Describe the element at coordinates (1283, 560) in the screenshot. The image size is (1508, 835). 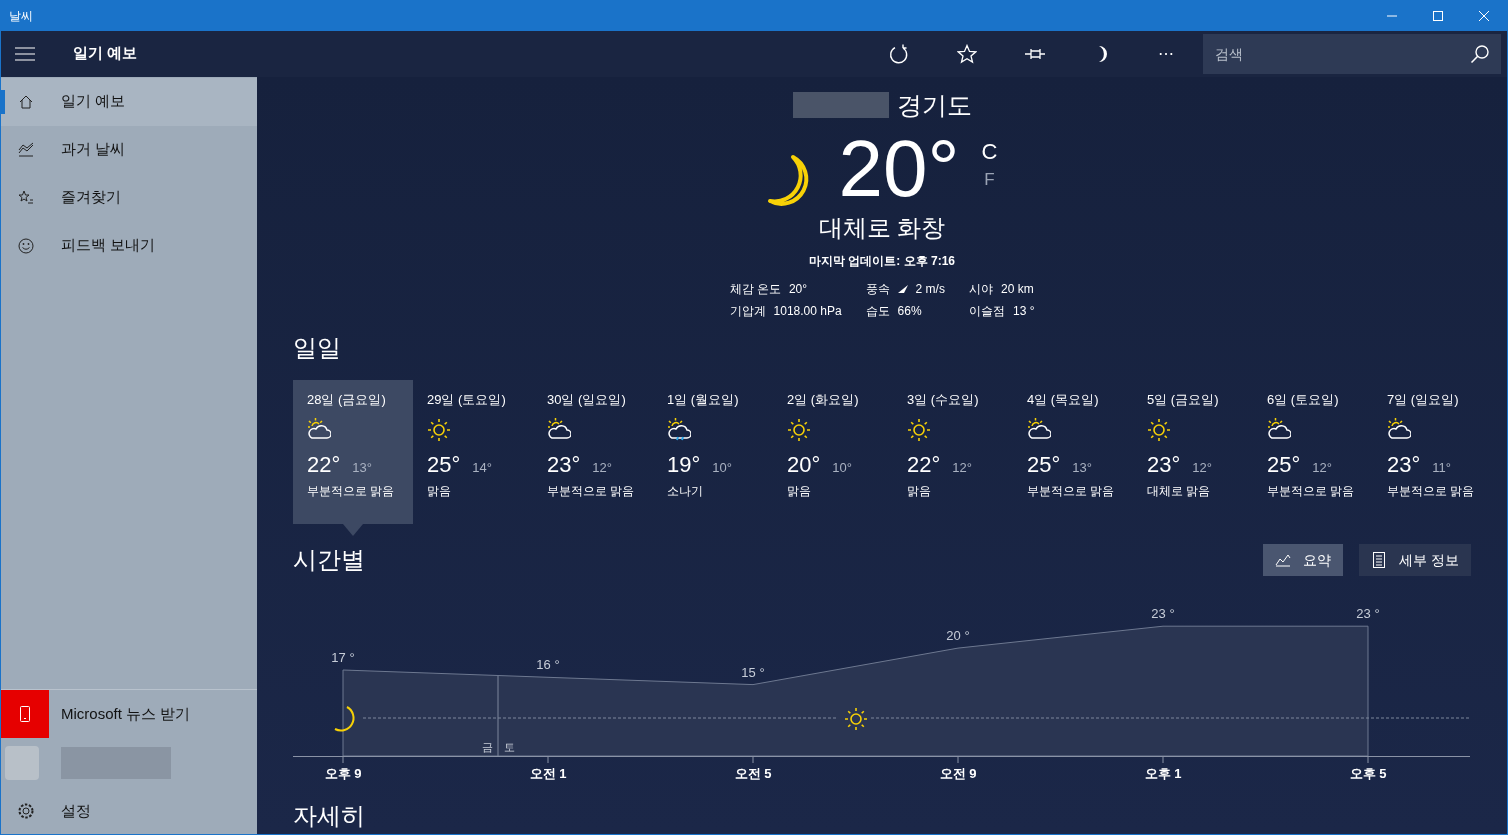
I see `line-chart-icon` at that location.